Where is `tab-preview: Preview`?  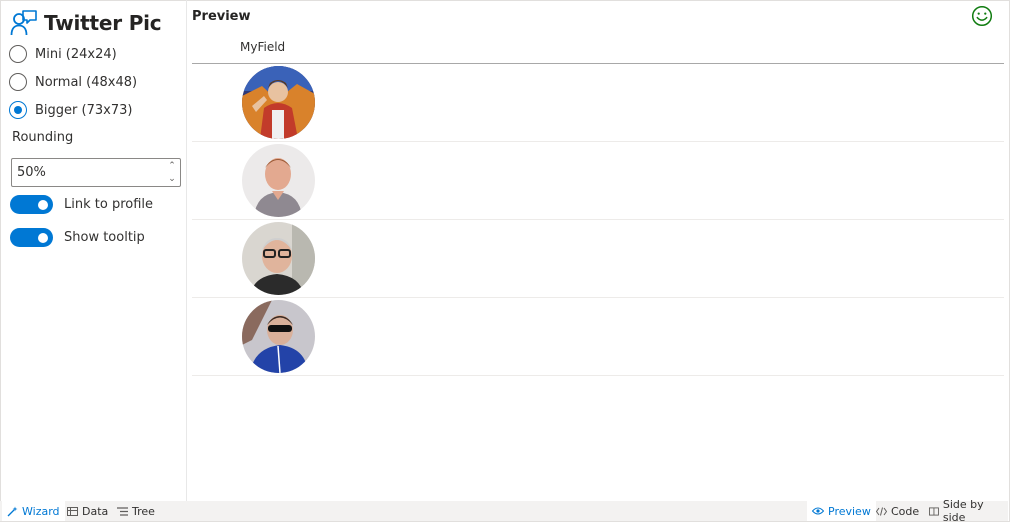
tab-preview: Preview is located at coordinates (841, 511).